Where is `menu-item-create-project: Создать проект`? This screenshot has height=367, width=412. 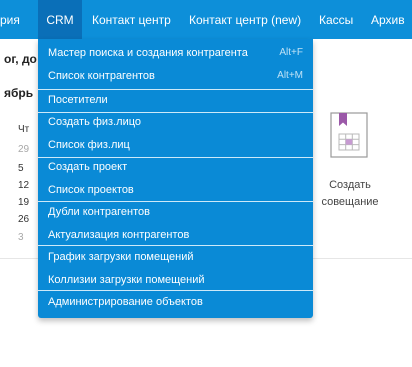 menu-item-create-project: Создать проект is located at coordinates (175, 167).